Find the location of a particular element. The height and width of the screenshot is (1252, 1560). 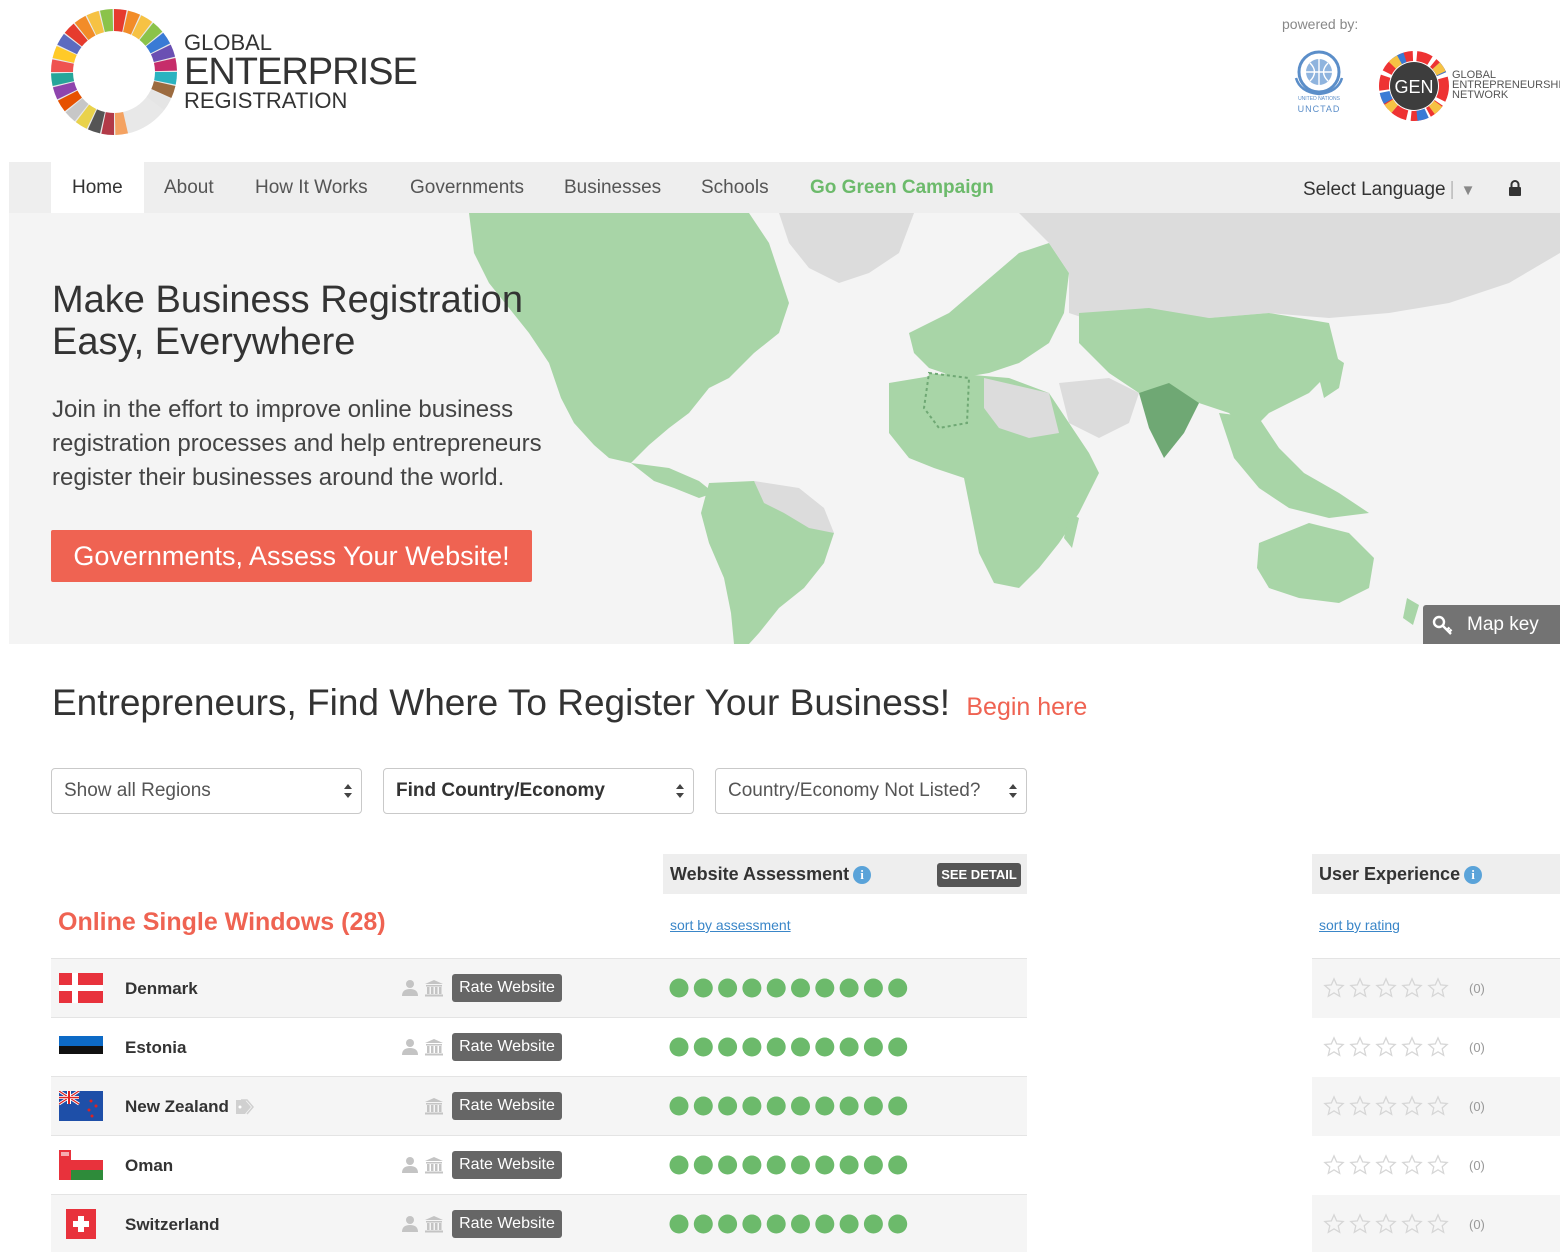

map-key-button: Map key is located at coordinates (1491, 624).